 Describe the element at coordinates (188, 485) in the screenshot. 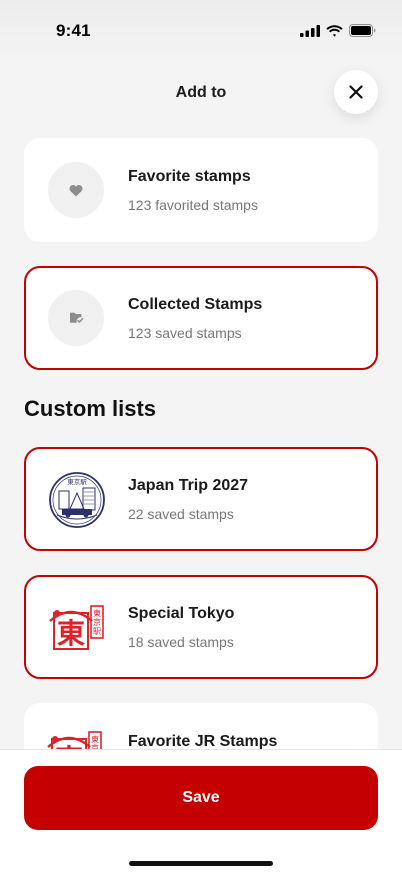

I see `list-title: Japan Trip 2027` at that location.